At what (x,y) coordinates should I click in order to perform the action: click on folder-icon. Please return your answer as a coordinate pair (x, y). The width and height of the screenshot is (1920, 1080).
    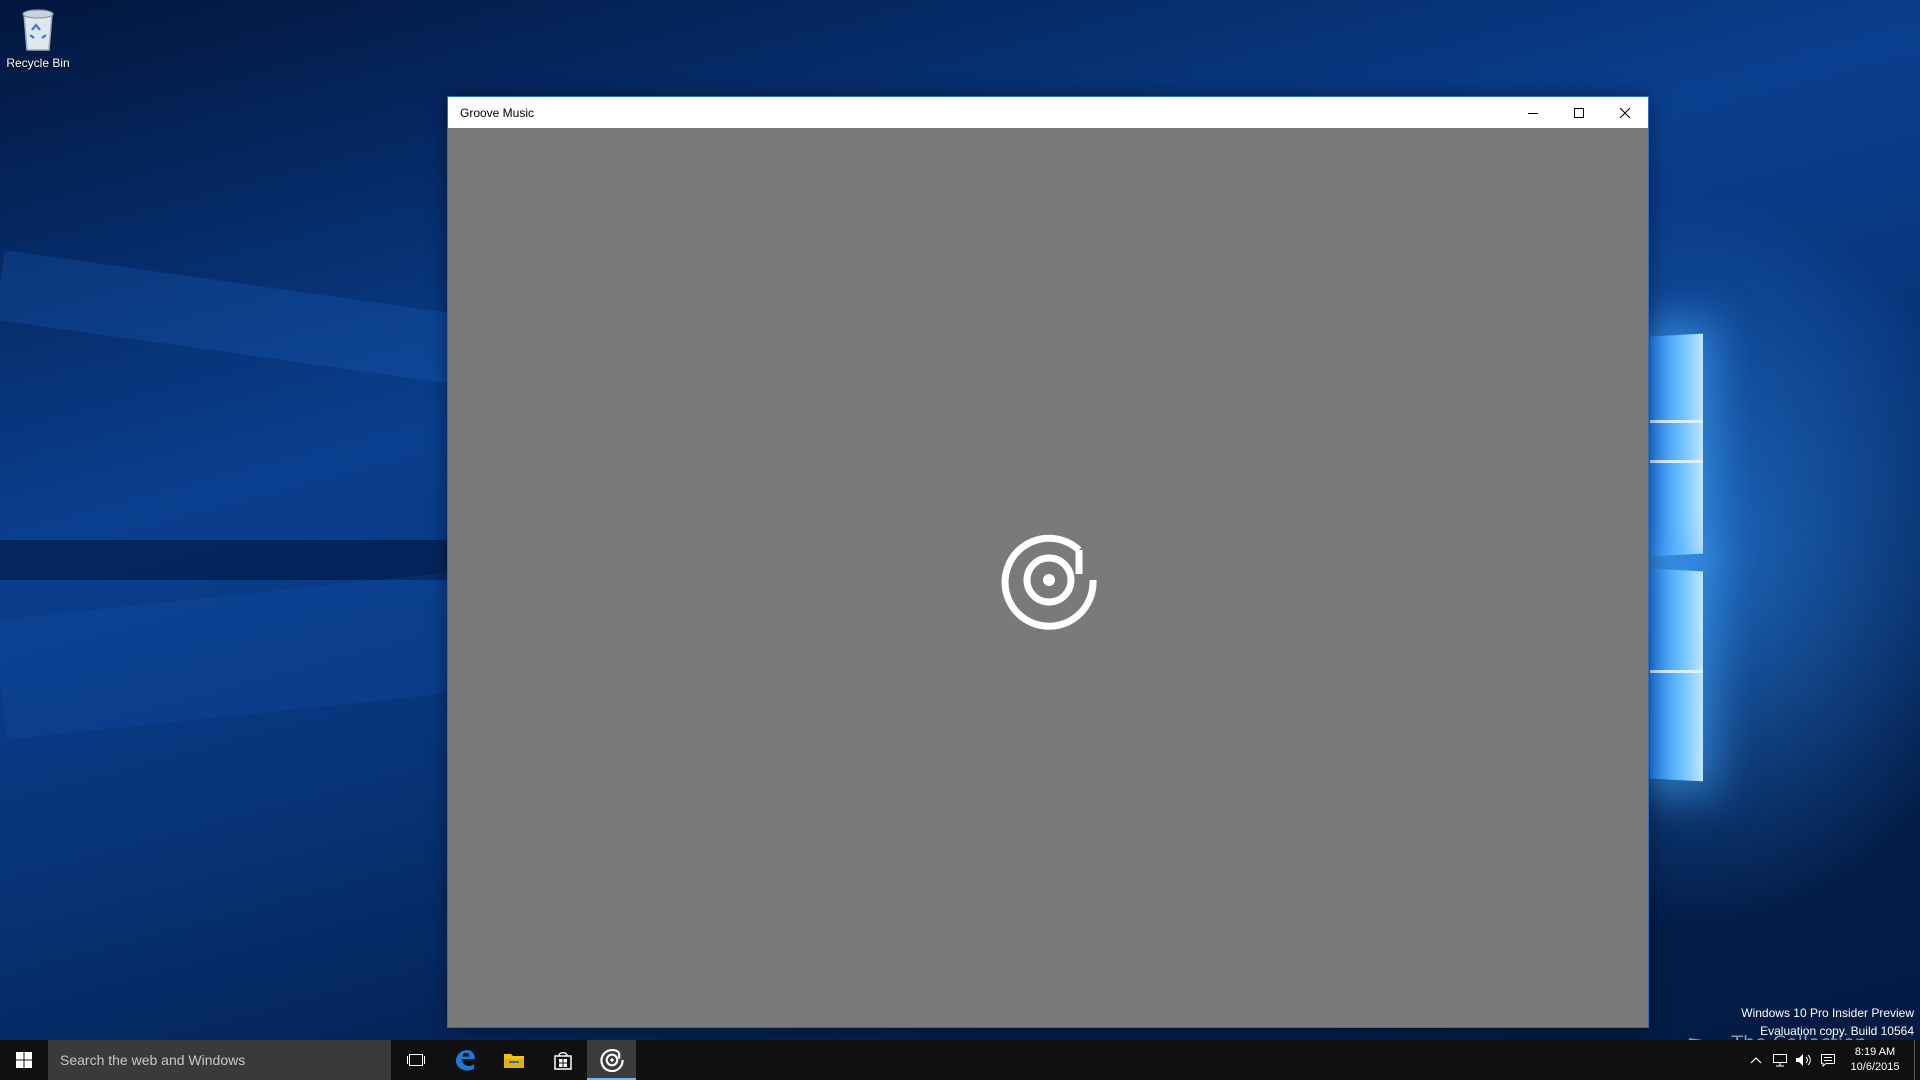
    Looking at the image, I should click on (513, 1061).